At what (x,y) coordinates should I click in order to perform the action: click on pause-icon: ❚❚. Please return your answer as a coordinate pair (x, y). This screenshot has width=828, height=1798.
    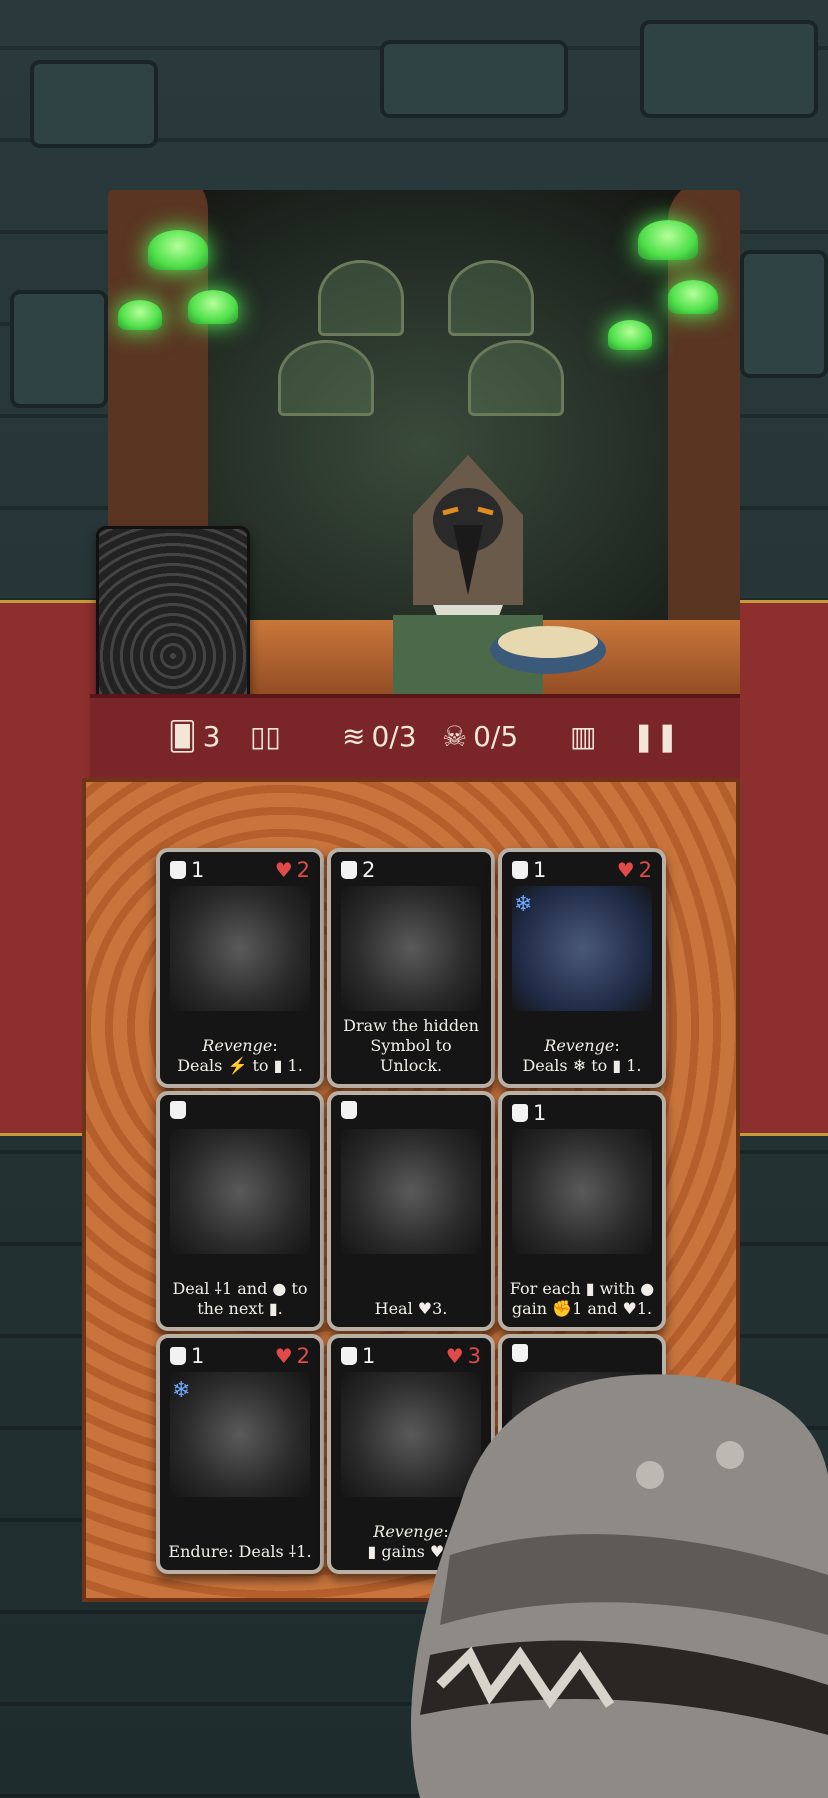
    Looking at the image, I should click on (655, 736).